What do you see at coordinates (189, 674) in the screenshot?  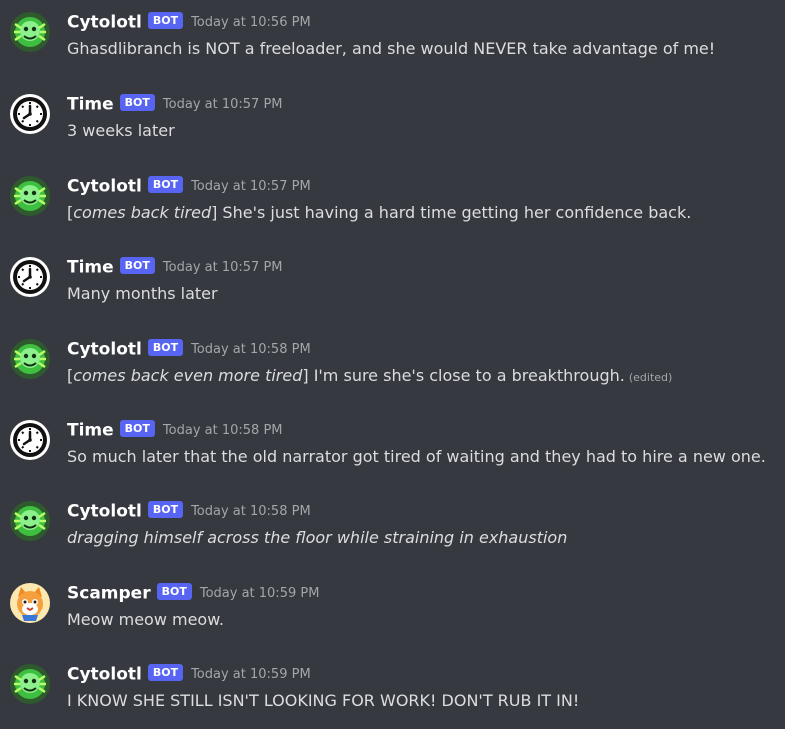 I see `message-header: Cytolotl BOT Today at 10:59 PM` at bounding box center [189, 674].